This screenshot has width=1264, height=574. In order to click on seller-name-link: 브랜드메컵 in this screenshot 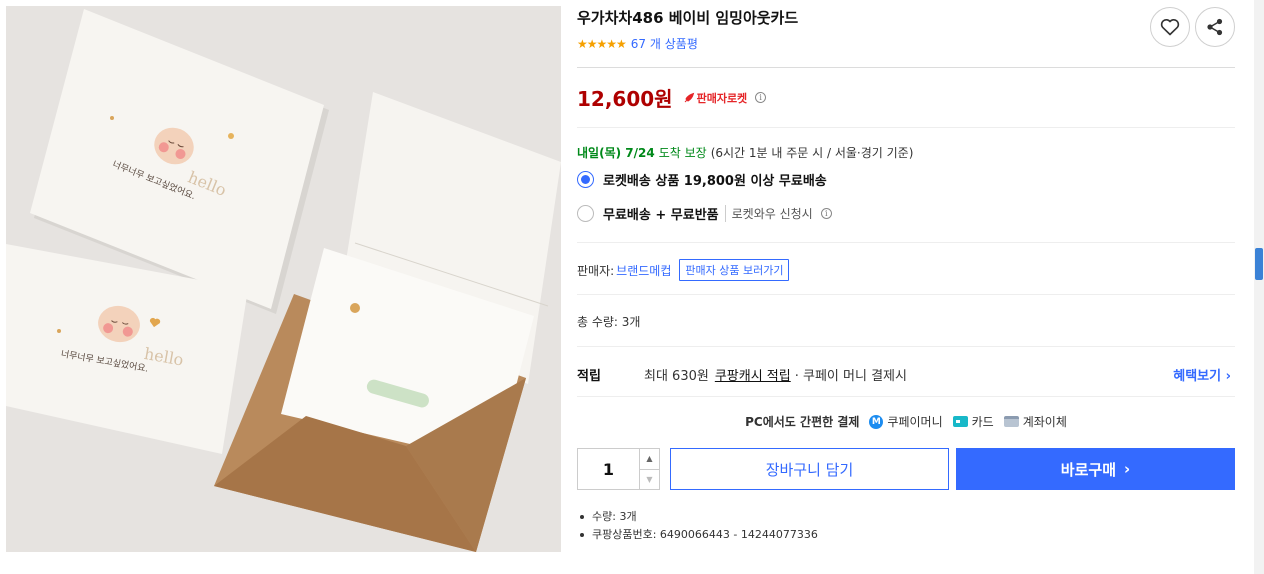, I will do `click(643, 270)`.